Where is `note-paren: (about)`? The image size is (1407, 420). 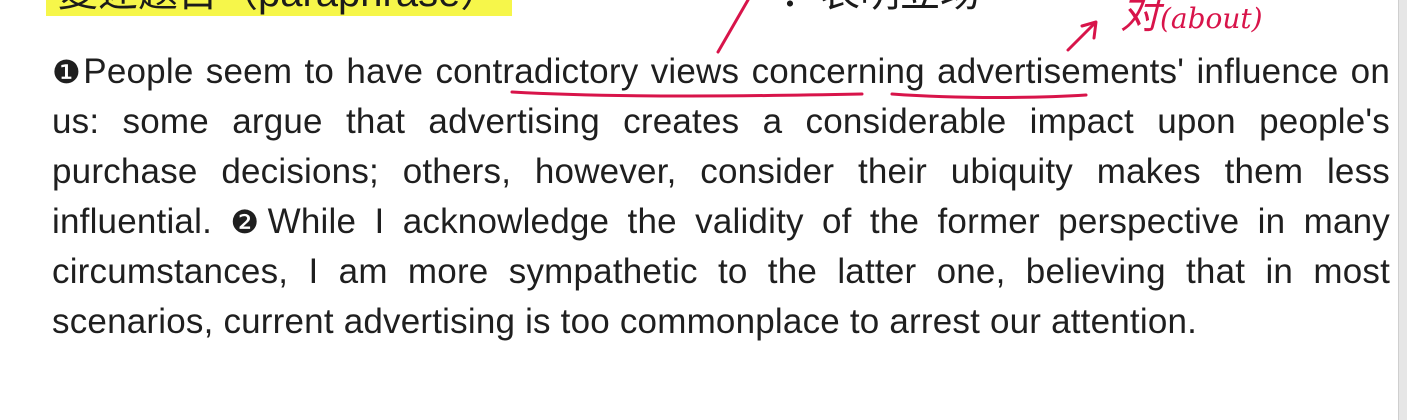 note-paren: (about) is located at coordinates (1211, 18).